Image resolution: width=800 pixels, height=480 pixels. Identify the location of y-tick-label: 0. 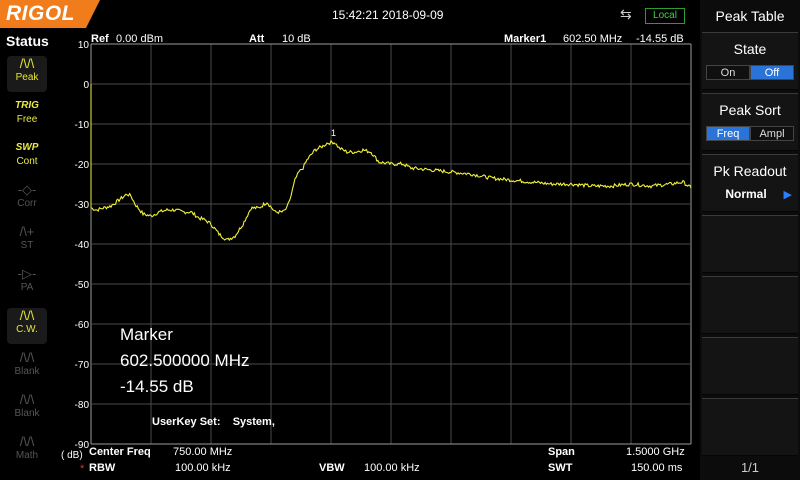
(86, 85).